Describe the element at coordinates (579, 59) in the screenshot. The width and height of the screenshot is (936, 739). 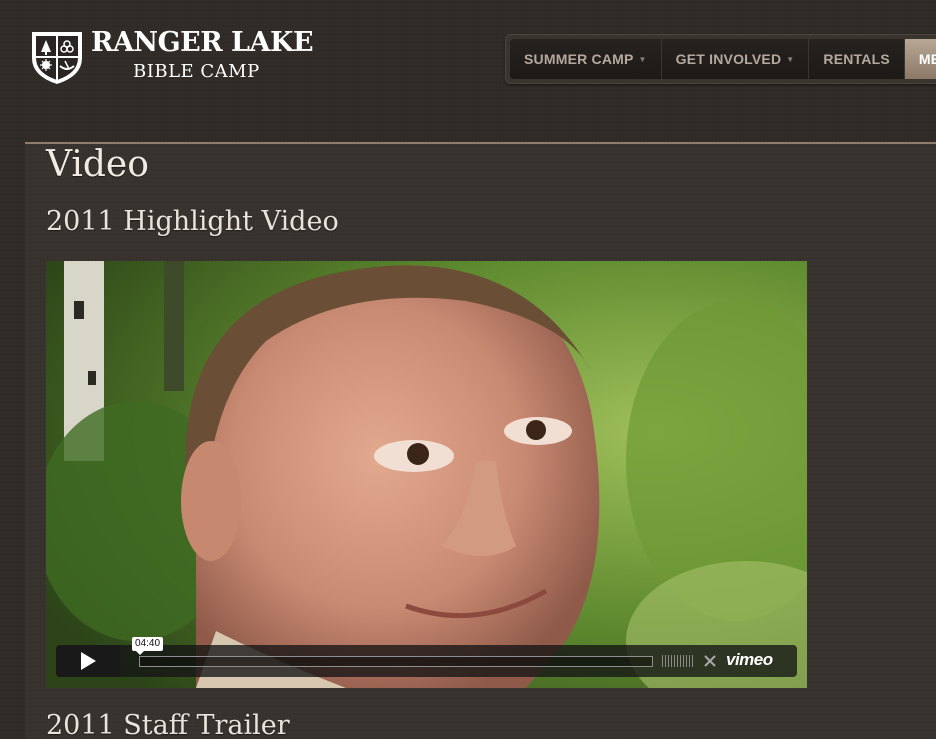
I see `nav-item-label: SUMMER CAMP` at that location.